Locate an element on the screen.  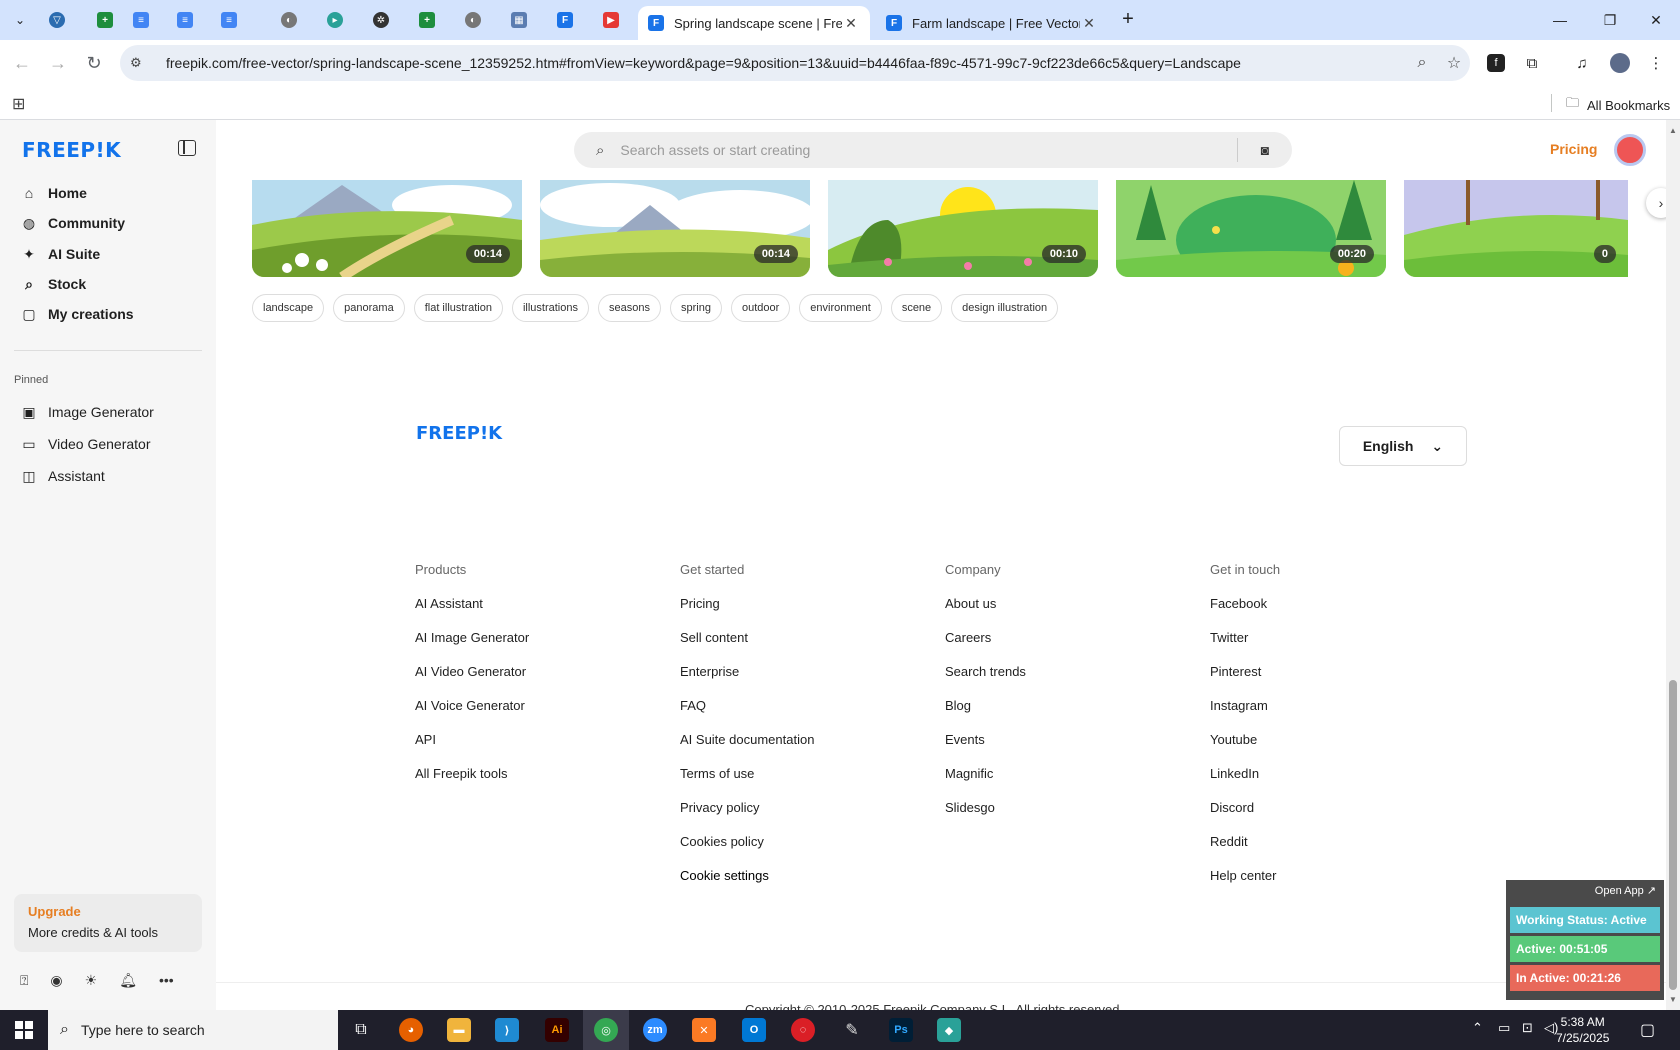
media-control-icon: ♫ is located at coordinates (1582, 63).